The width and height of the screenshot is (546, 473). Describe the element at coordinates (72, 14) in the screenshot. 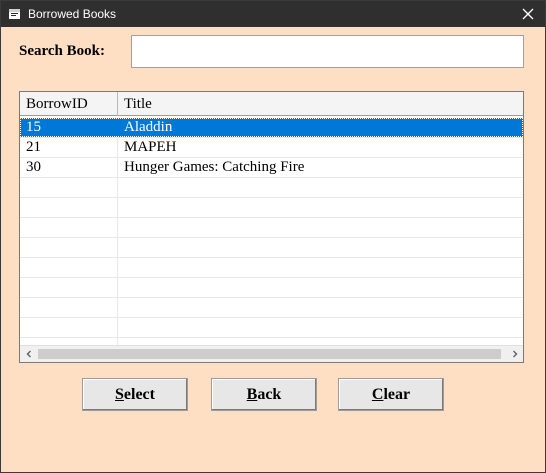

I see `window-title: Borrowed Books` at that location.